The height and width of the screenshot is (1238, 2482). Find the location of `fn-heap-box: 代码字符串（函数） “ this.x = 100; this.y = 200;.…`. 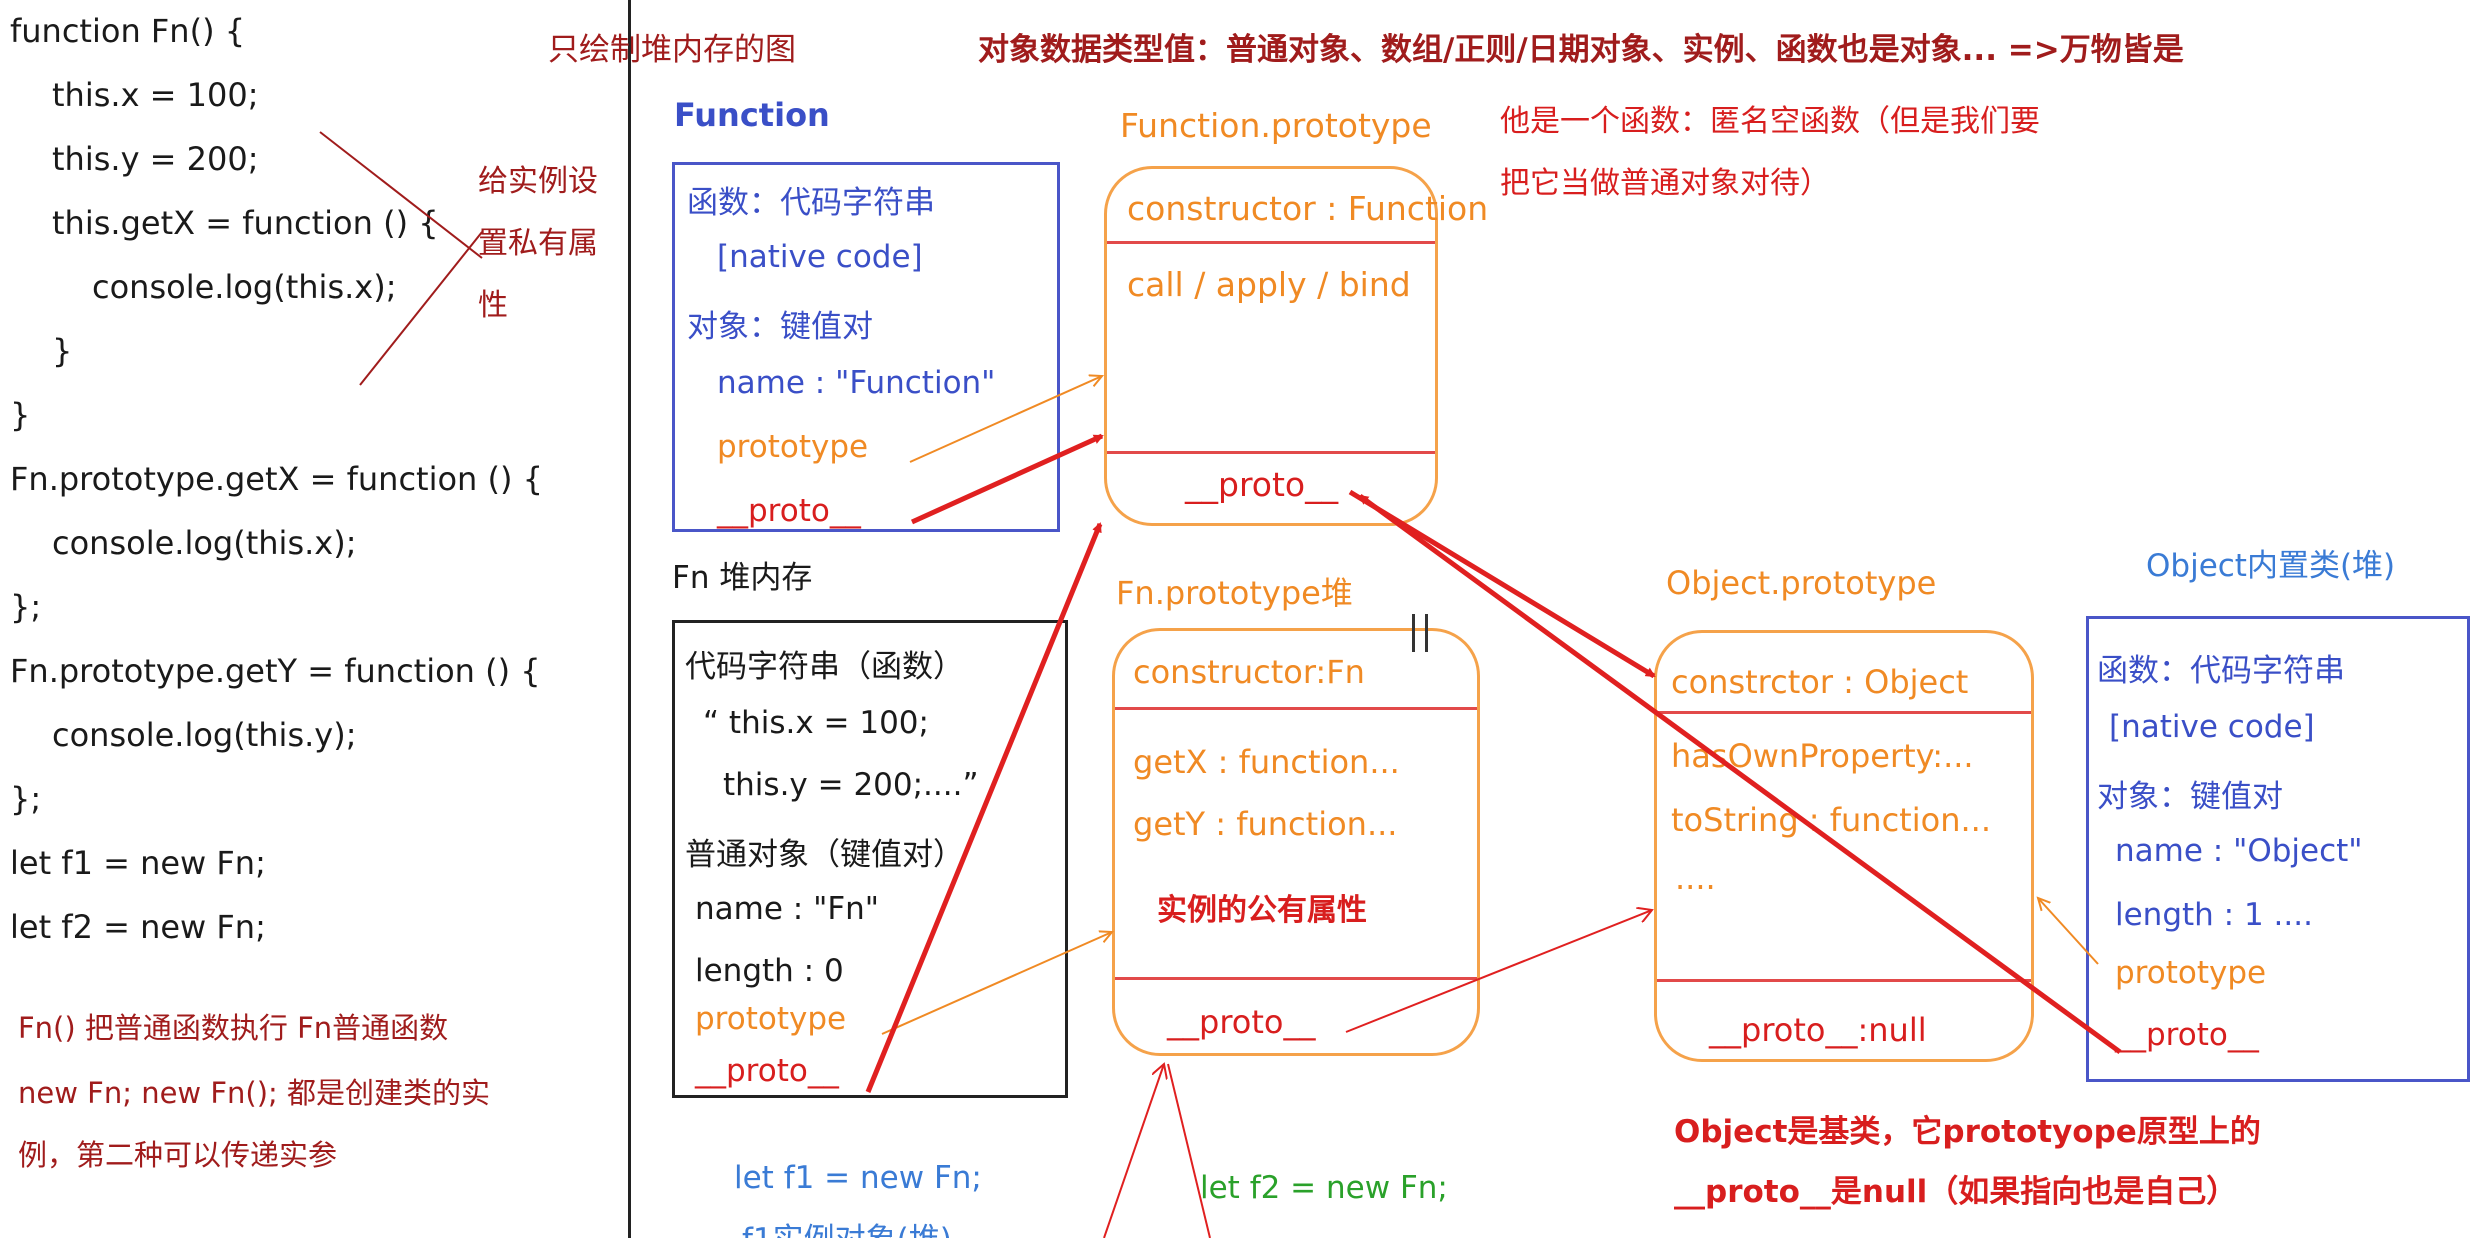

fn-heap-box: 代码字符串（函数） “ this.x = 100; this.y = 200;.… is located at coordinates (870, 859).